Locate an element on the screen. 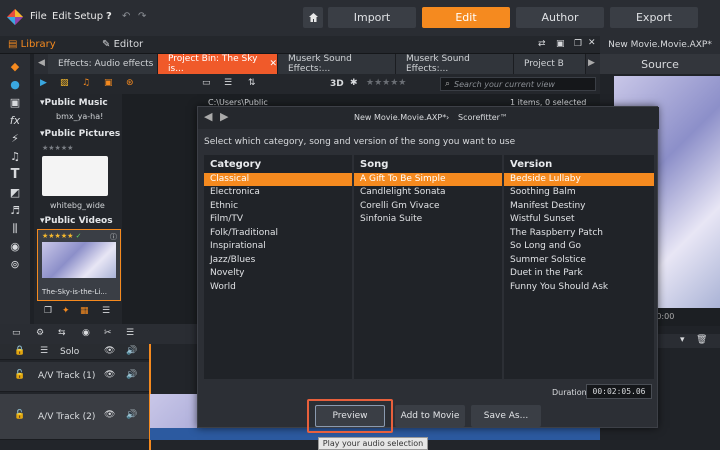  trash-icon: 🗑 is located at coordinates (701, 340).